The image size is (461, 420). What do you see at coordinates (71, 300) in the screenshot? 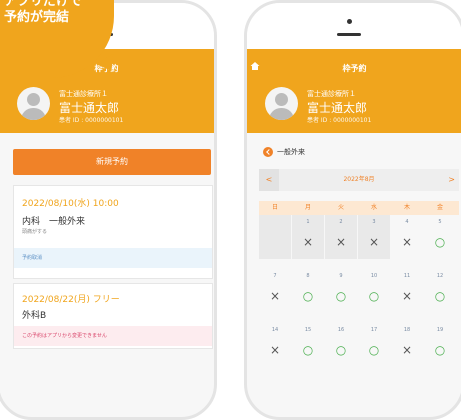
I see `reservation-date: 2022/08/22(月) フリー` at bounding box center [71, 300].